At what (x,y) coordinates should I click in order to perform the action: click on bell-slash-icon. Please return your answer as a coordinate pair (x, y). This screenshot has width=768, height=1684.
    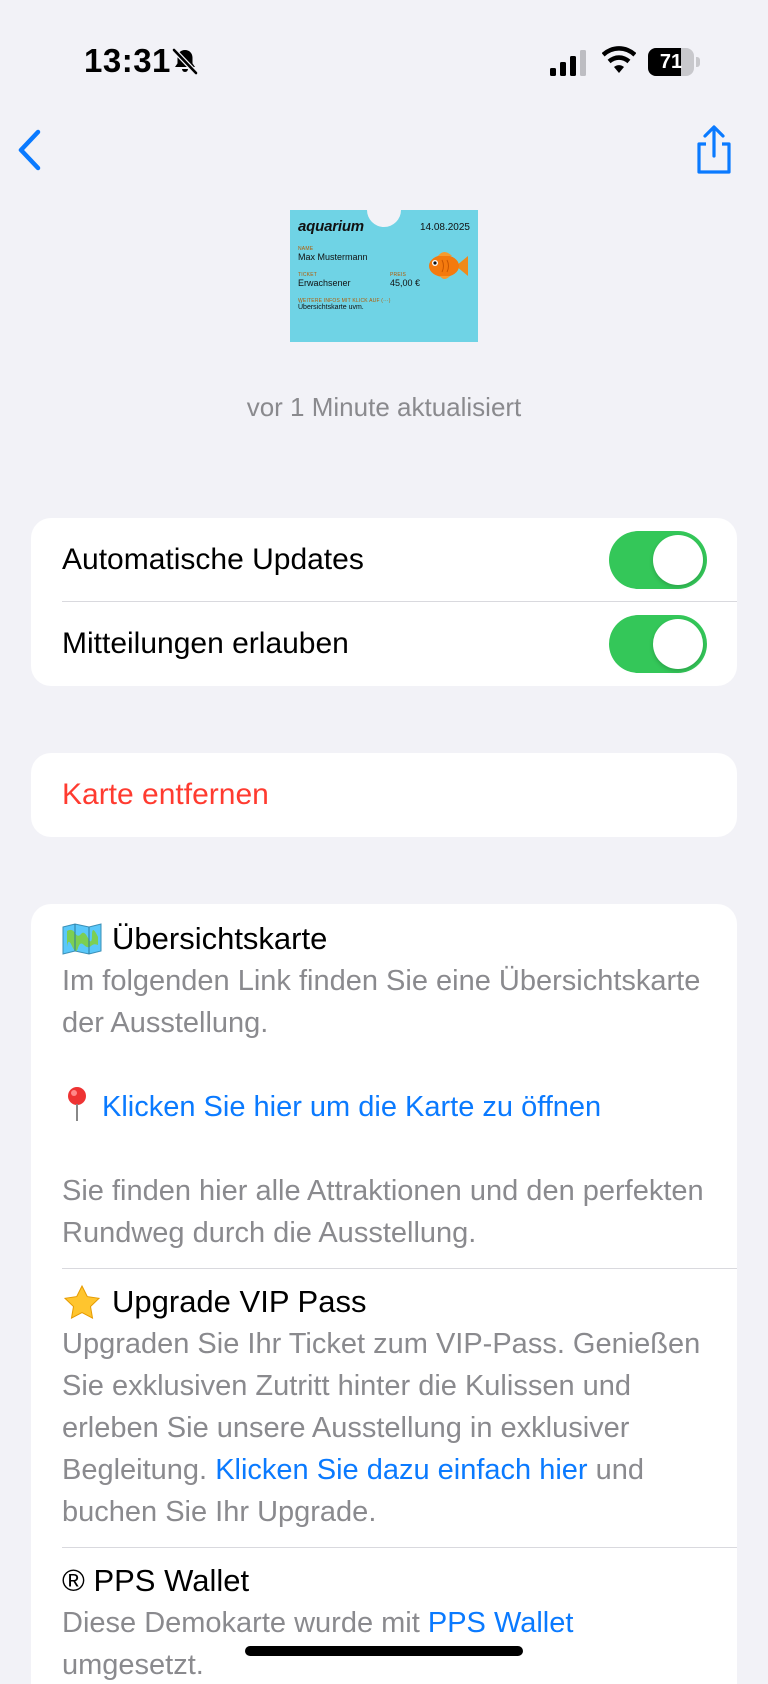
    Looking at the image, I should click on (185, 61).